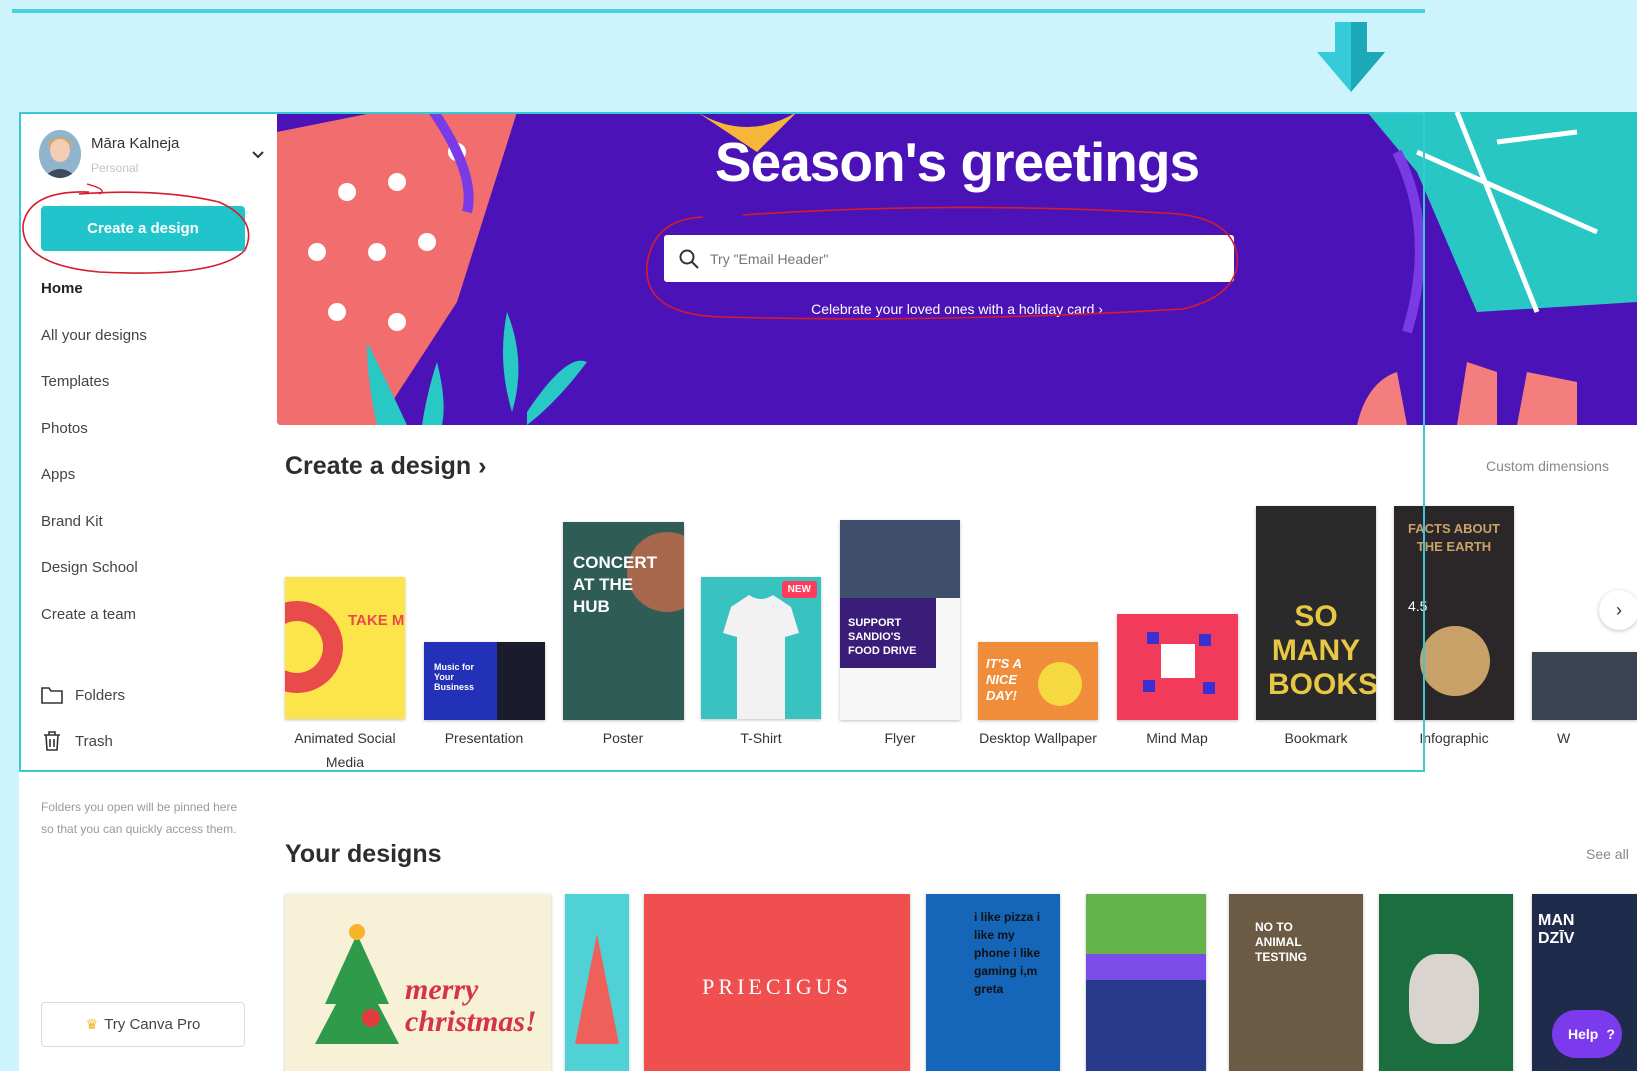 The width and height of the screenshot is (1637, 1071). Describe the element at coordinates (1296, 982) in the screenshot. I see `design-thumb: NO TO ANIMAL TESTING` at that location.